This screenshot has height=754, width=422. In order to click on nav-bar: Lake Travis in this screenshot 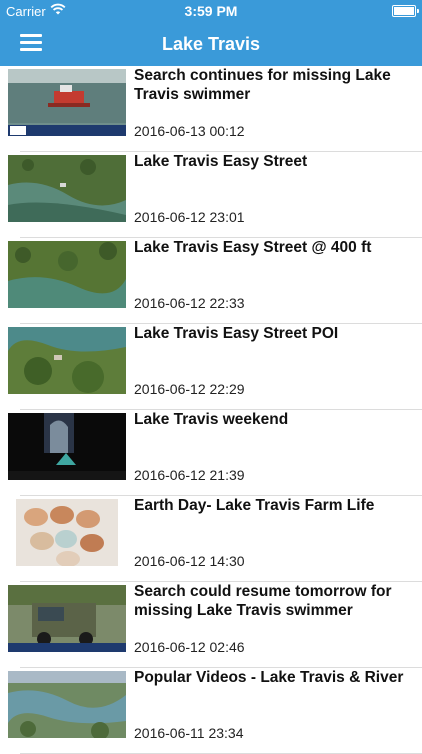, I will do `click(211, 44)`.